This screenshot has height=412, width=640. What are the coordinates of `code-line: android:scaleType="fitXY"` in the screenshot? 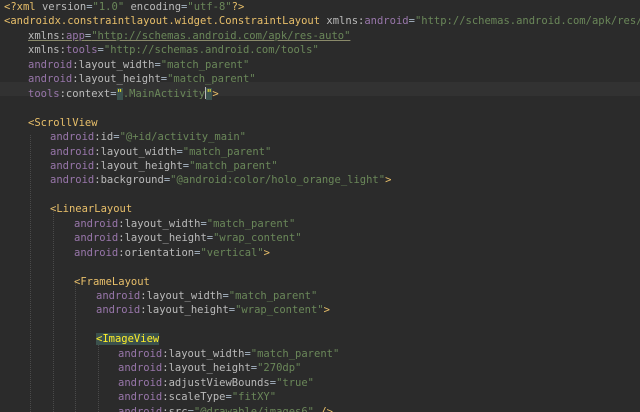 It's located at (197, 397).